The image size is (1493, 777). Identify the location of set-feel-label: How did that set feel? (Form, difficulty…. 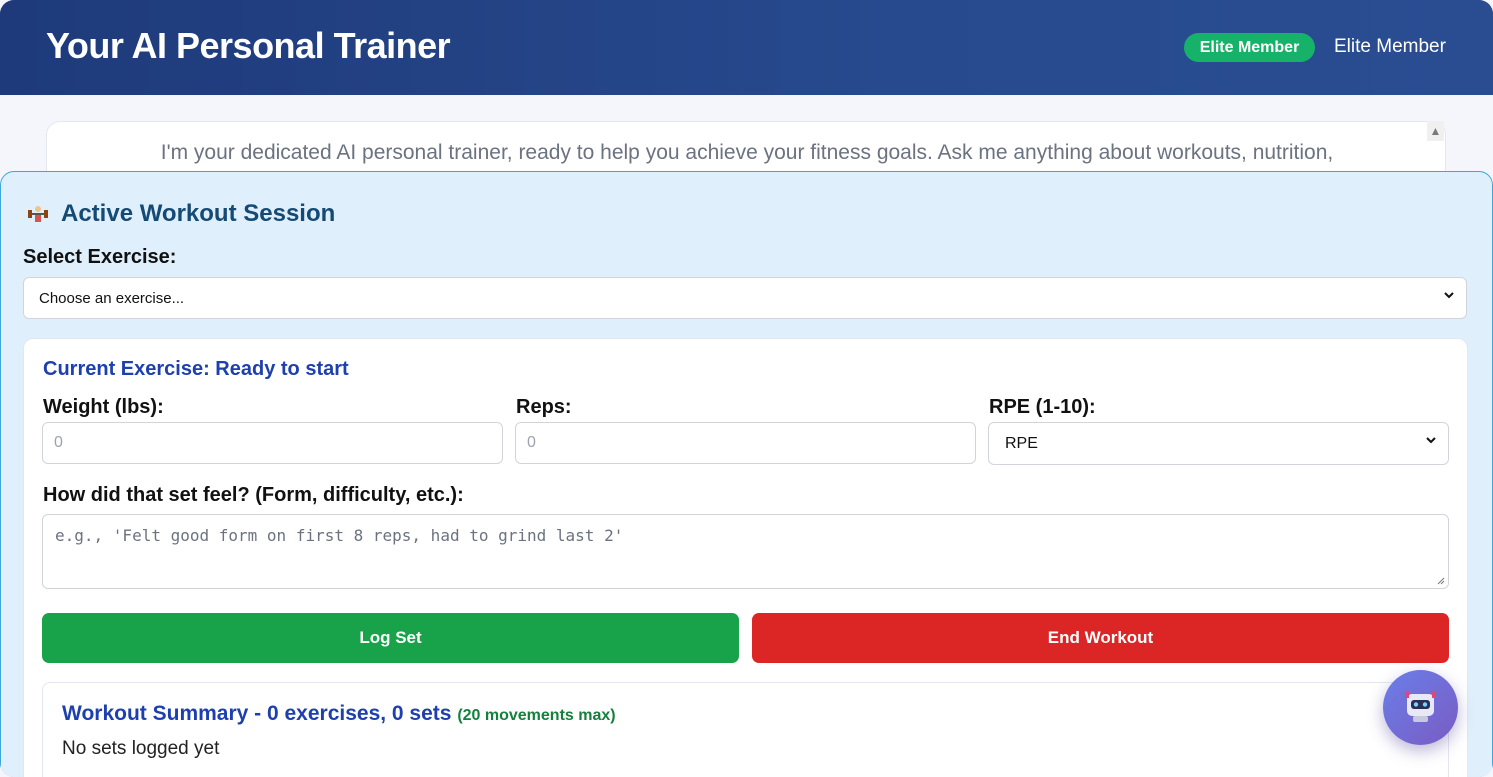
(253, 495).